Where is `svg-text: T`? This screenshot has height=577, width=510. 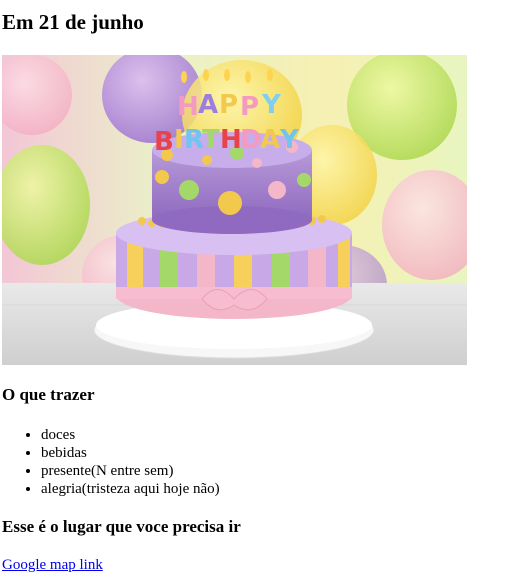 svg-text: T is located at coordinates (211, 140).